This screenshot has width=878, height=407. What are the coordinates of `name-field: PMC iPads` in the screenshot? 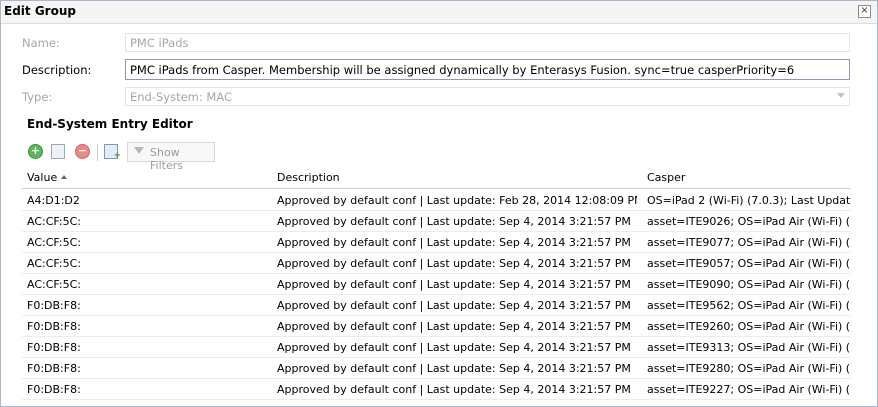 It's located at (487, 42).